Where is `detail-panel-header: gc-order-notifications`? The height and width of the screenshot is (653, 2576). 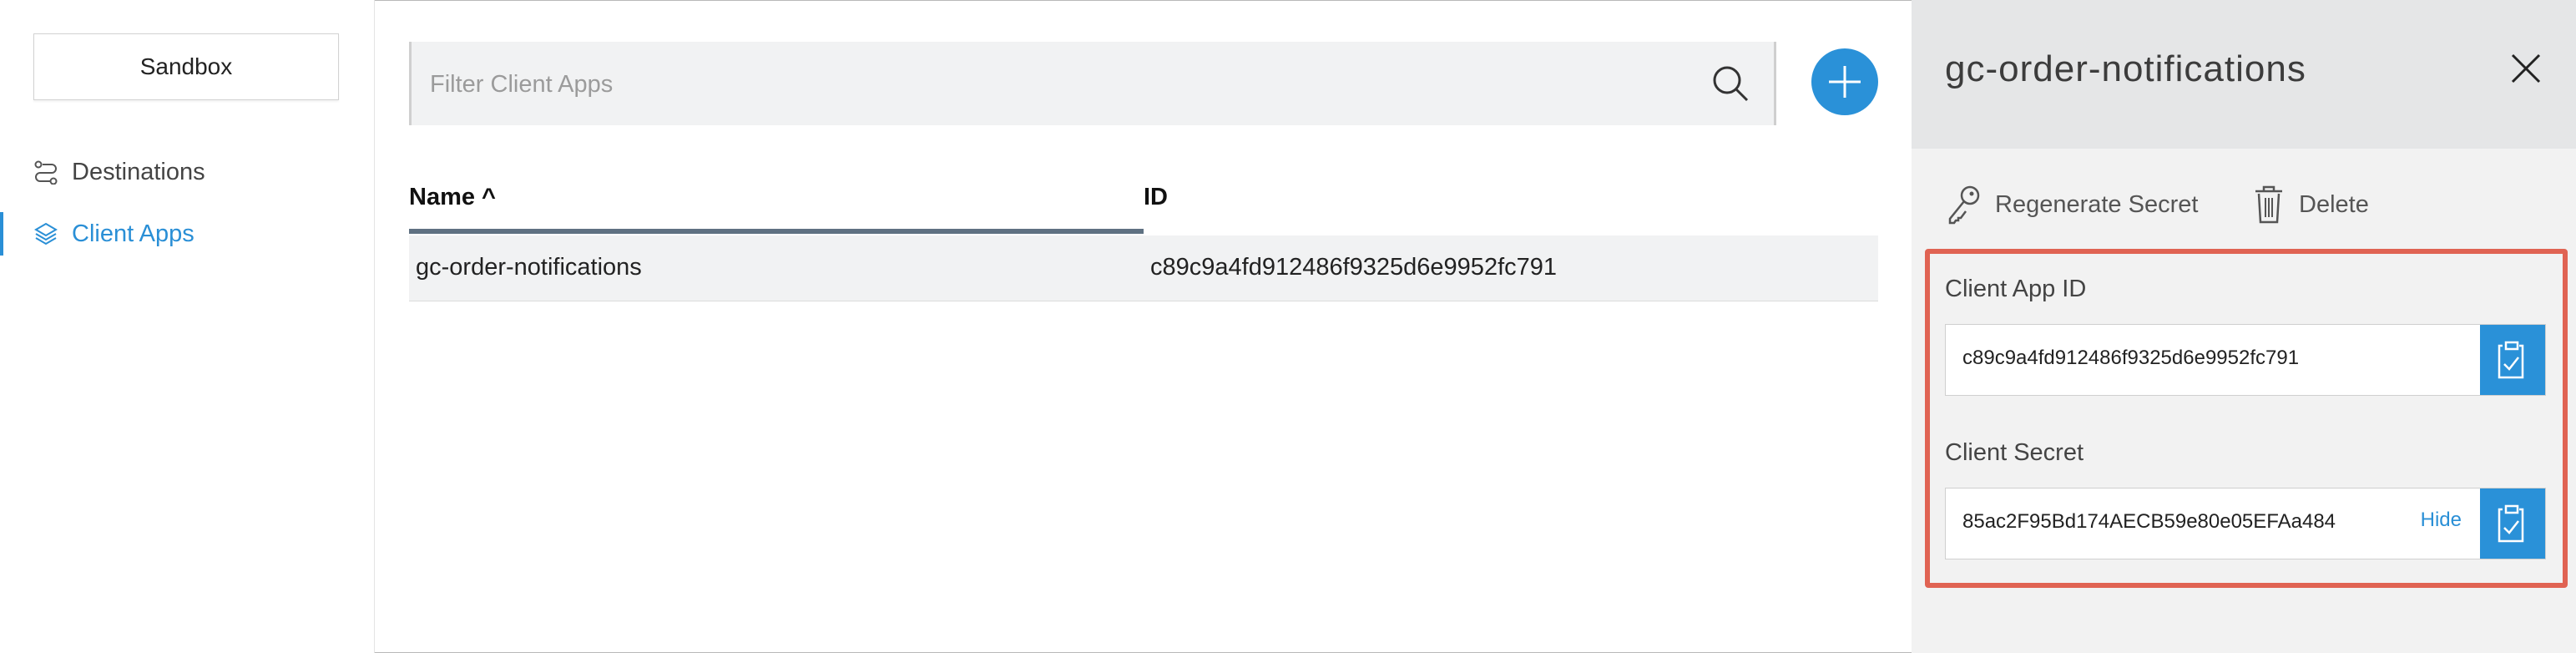
detail-panel-header: gc-order-notifications is located at coordinates (2244, 74).